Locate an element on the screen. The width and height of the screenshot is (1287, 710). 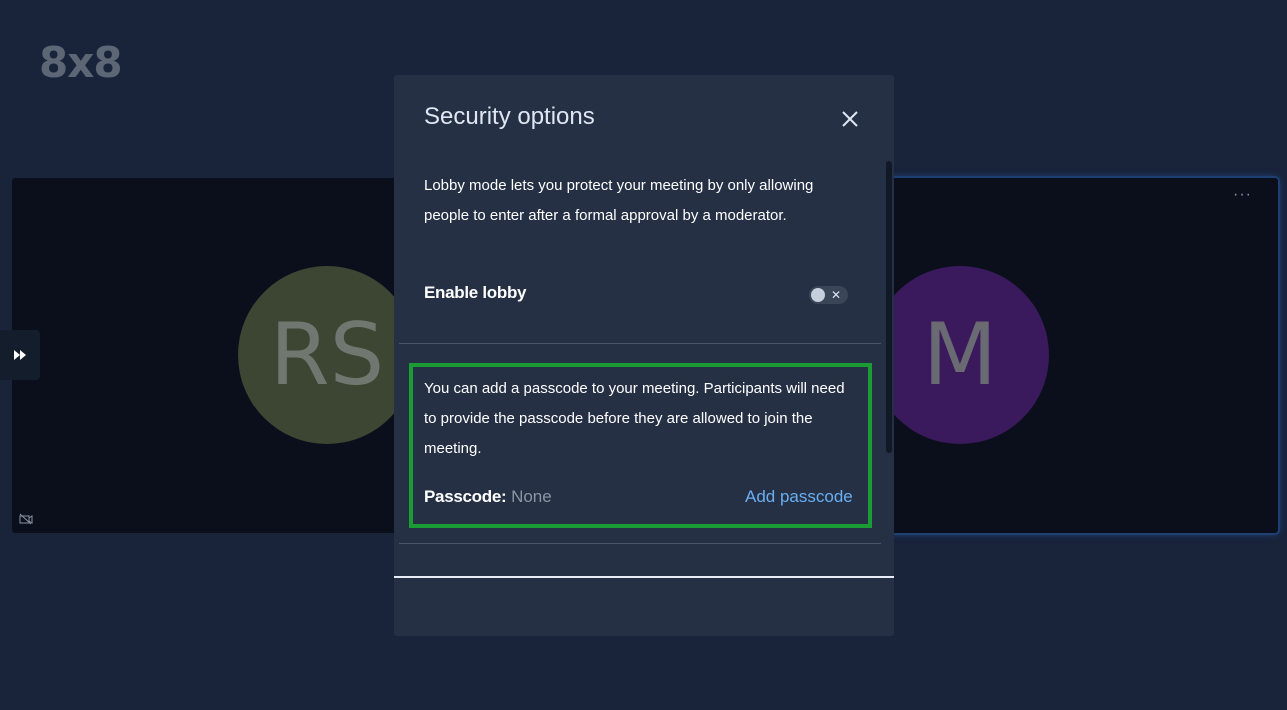
app-logo: 8x8 is located at coordinates (81, 62).